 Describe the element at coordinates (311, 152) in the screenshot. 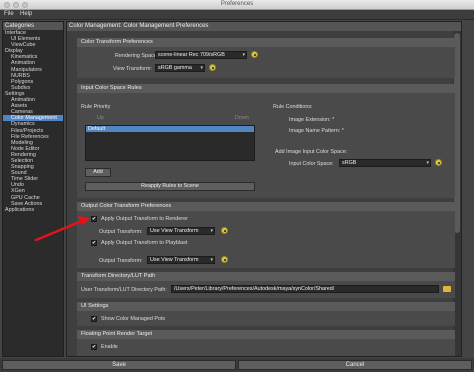

I see `add-image-input-label: Add Image Input Color Space:` at that location.